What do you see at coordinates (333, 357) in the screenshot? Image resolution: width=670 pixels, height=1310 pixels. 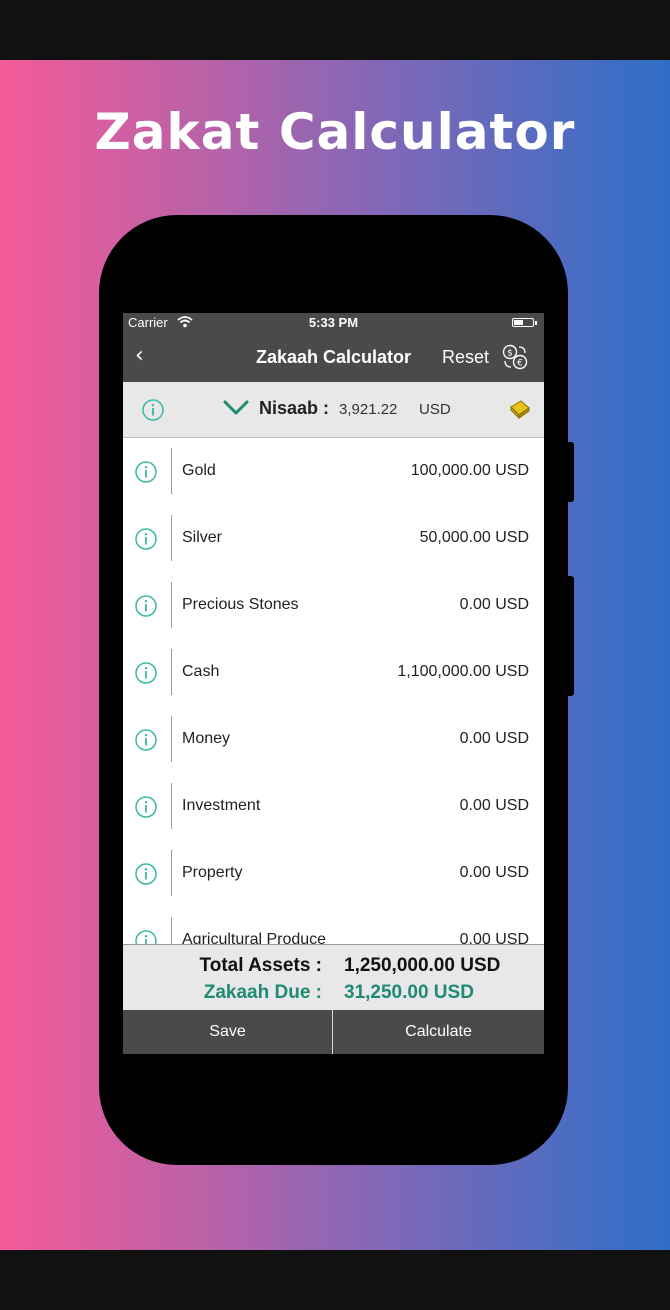 I see `nav-bar: ‹ Zakaah Calculator Reset $ €` at bounding box center [333, 357].